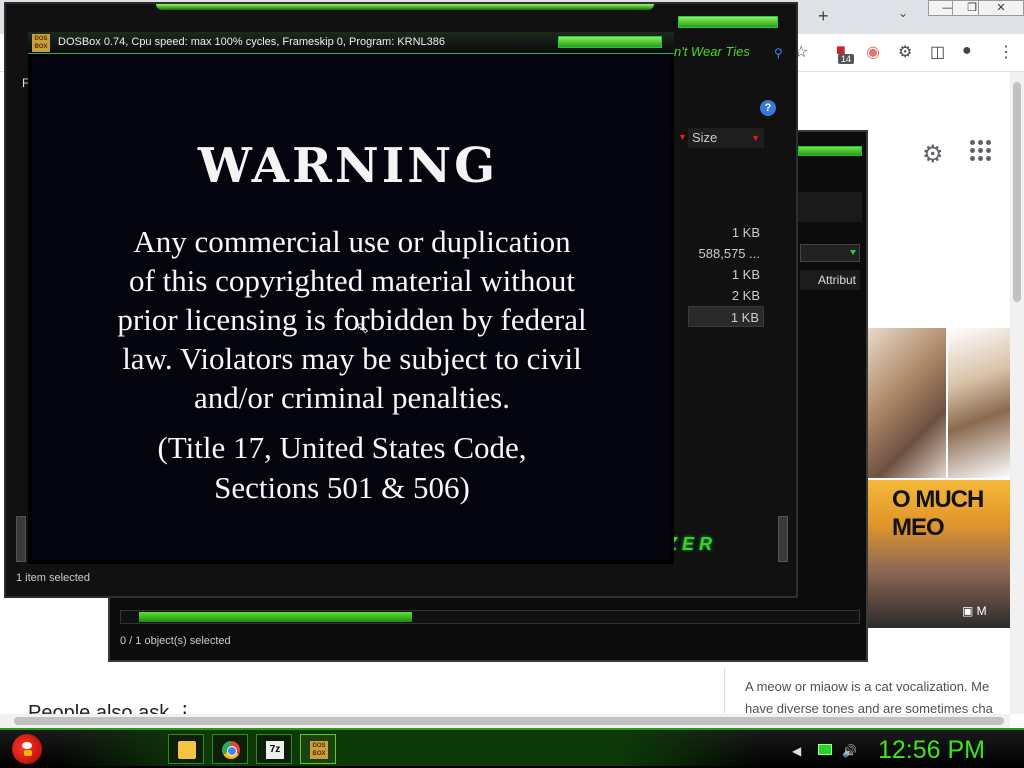  What do you see at coordinates (410, 748) in the screenshot?
I see `taskbar-glow` at bounding box center [410, 748].